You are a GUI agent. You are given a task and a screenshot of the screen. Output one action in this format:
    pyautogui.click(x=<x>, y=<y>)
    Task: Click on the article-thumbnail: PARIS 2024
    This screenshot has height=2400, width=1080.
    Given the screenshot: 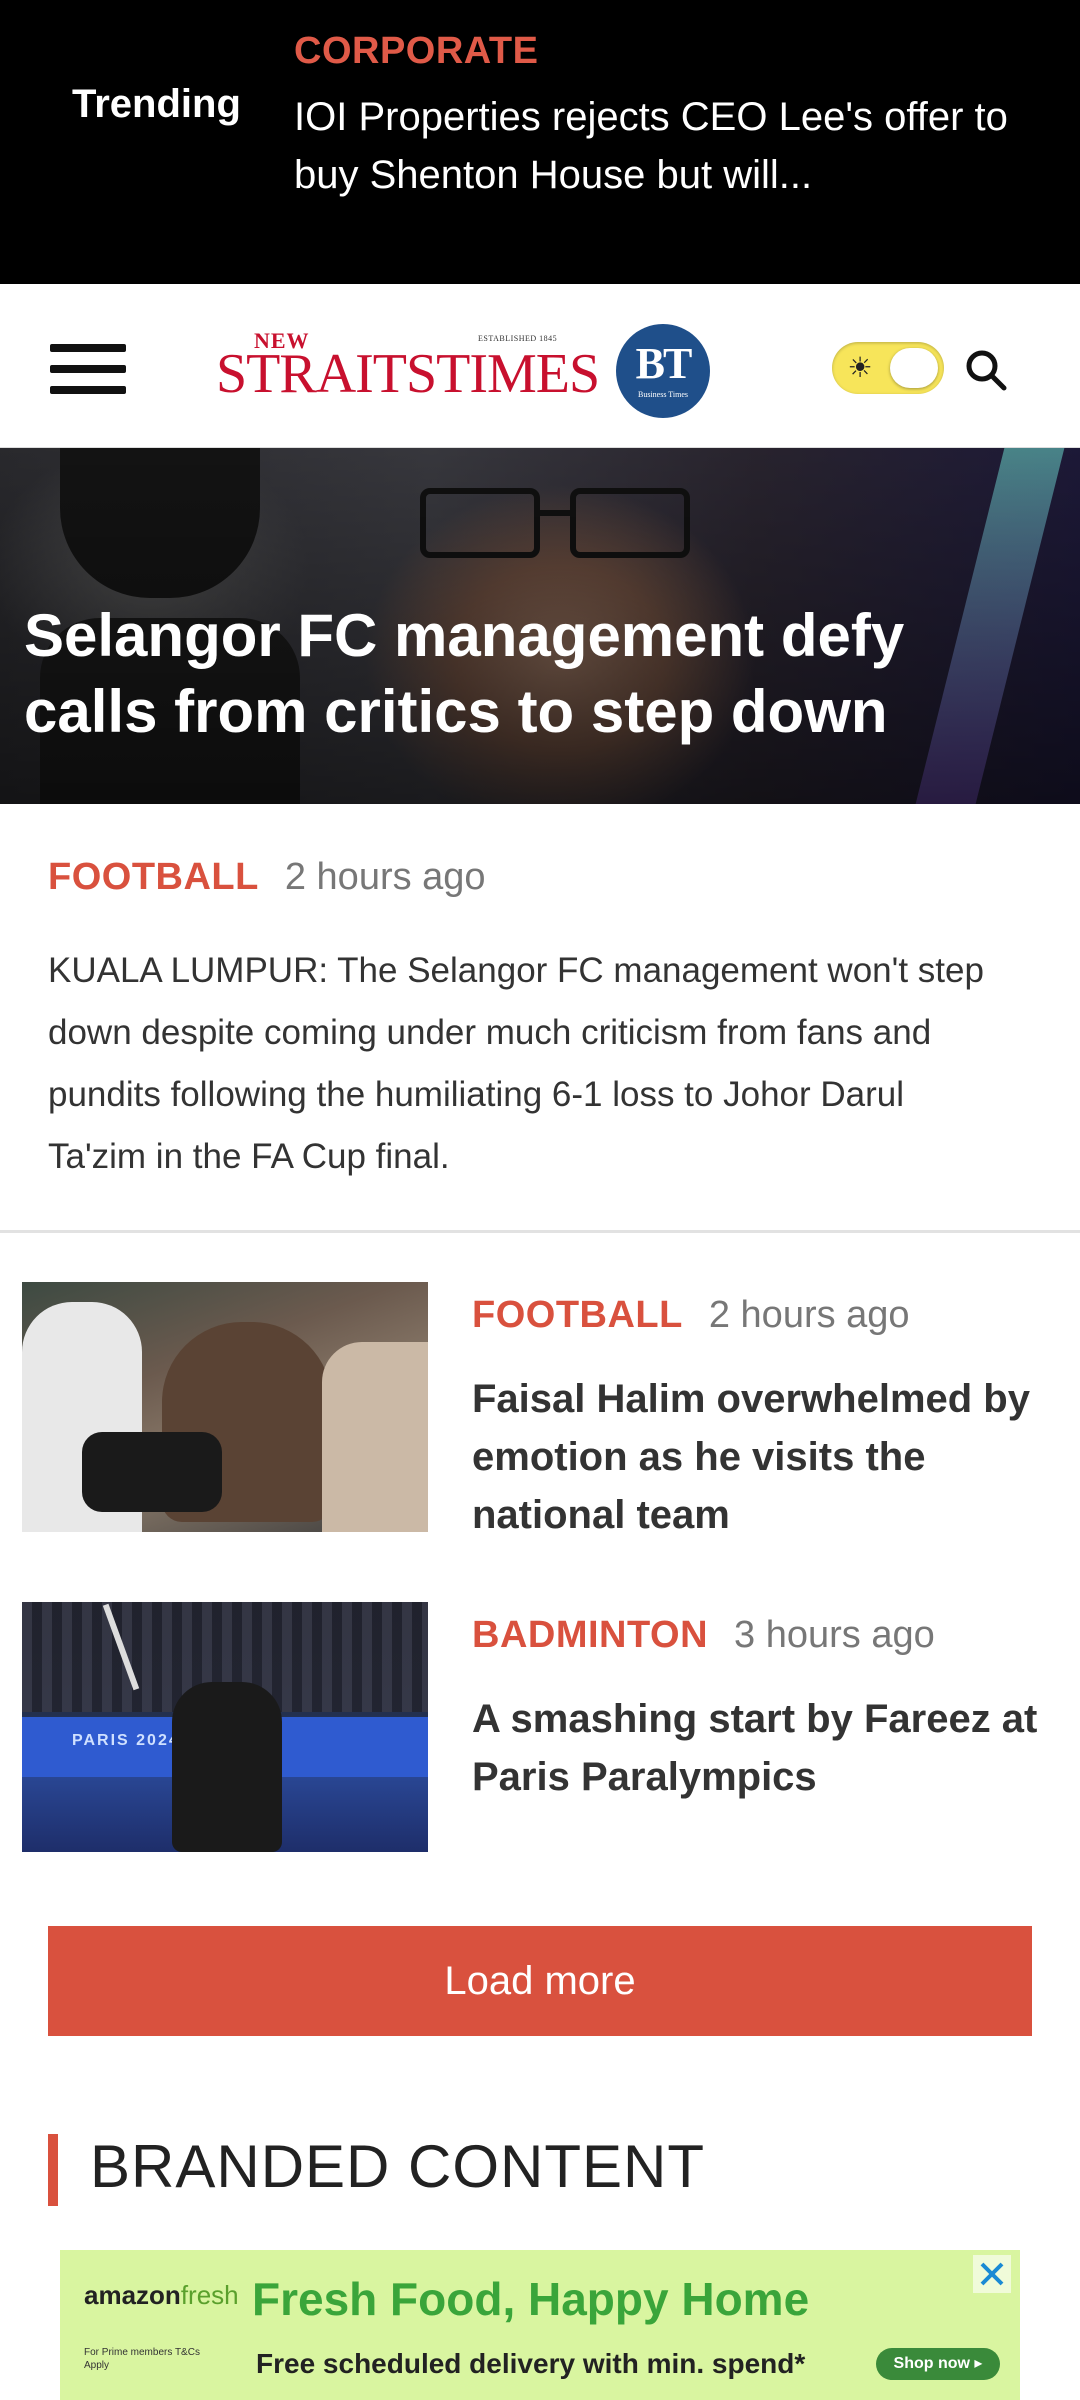 What is the action you would take?
    pyautogui.click(x=225, y=1727)
    